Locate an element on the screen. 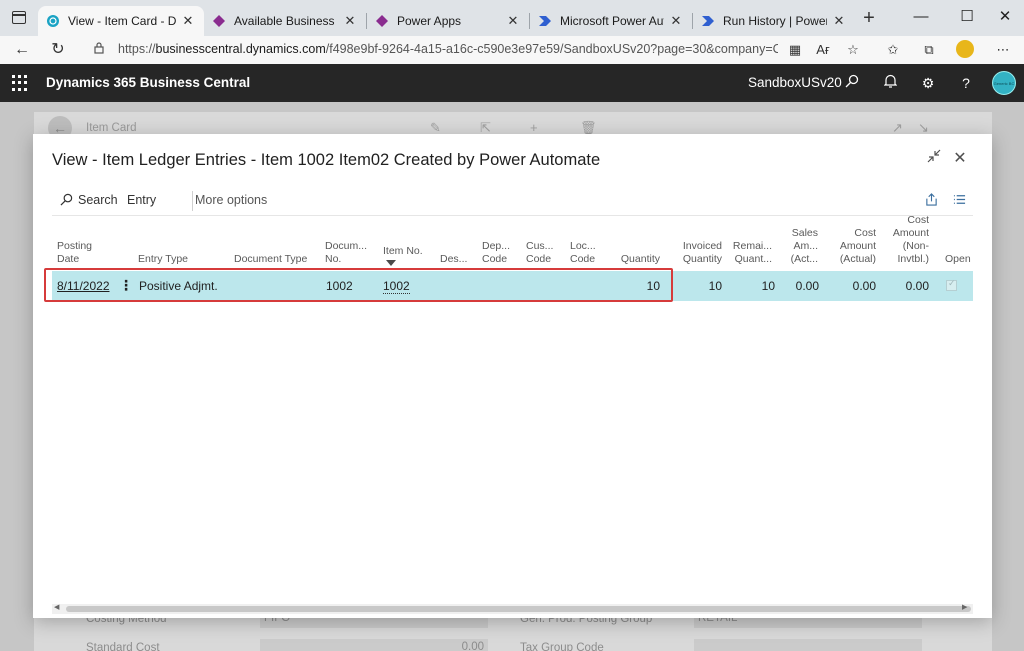 Image resolution: width=1024 pixels, height=651 pixels. avatar: Generic BC Admin is located at coordinates (1004, 83).